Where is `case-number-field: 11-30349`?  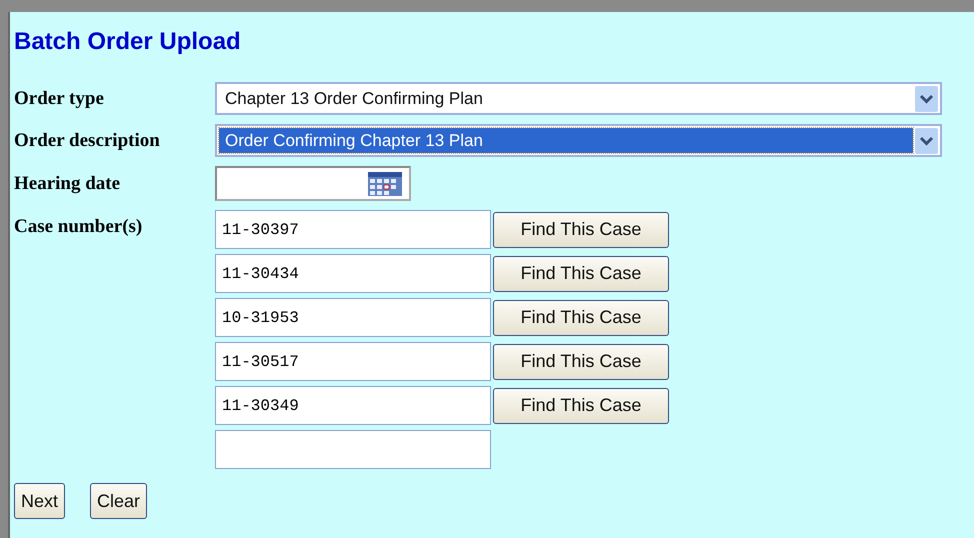 case-number-field: 11-30349 is located at coordinates (353, 405).